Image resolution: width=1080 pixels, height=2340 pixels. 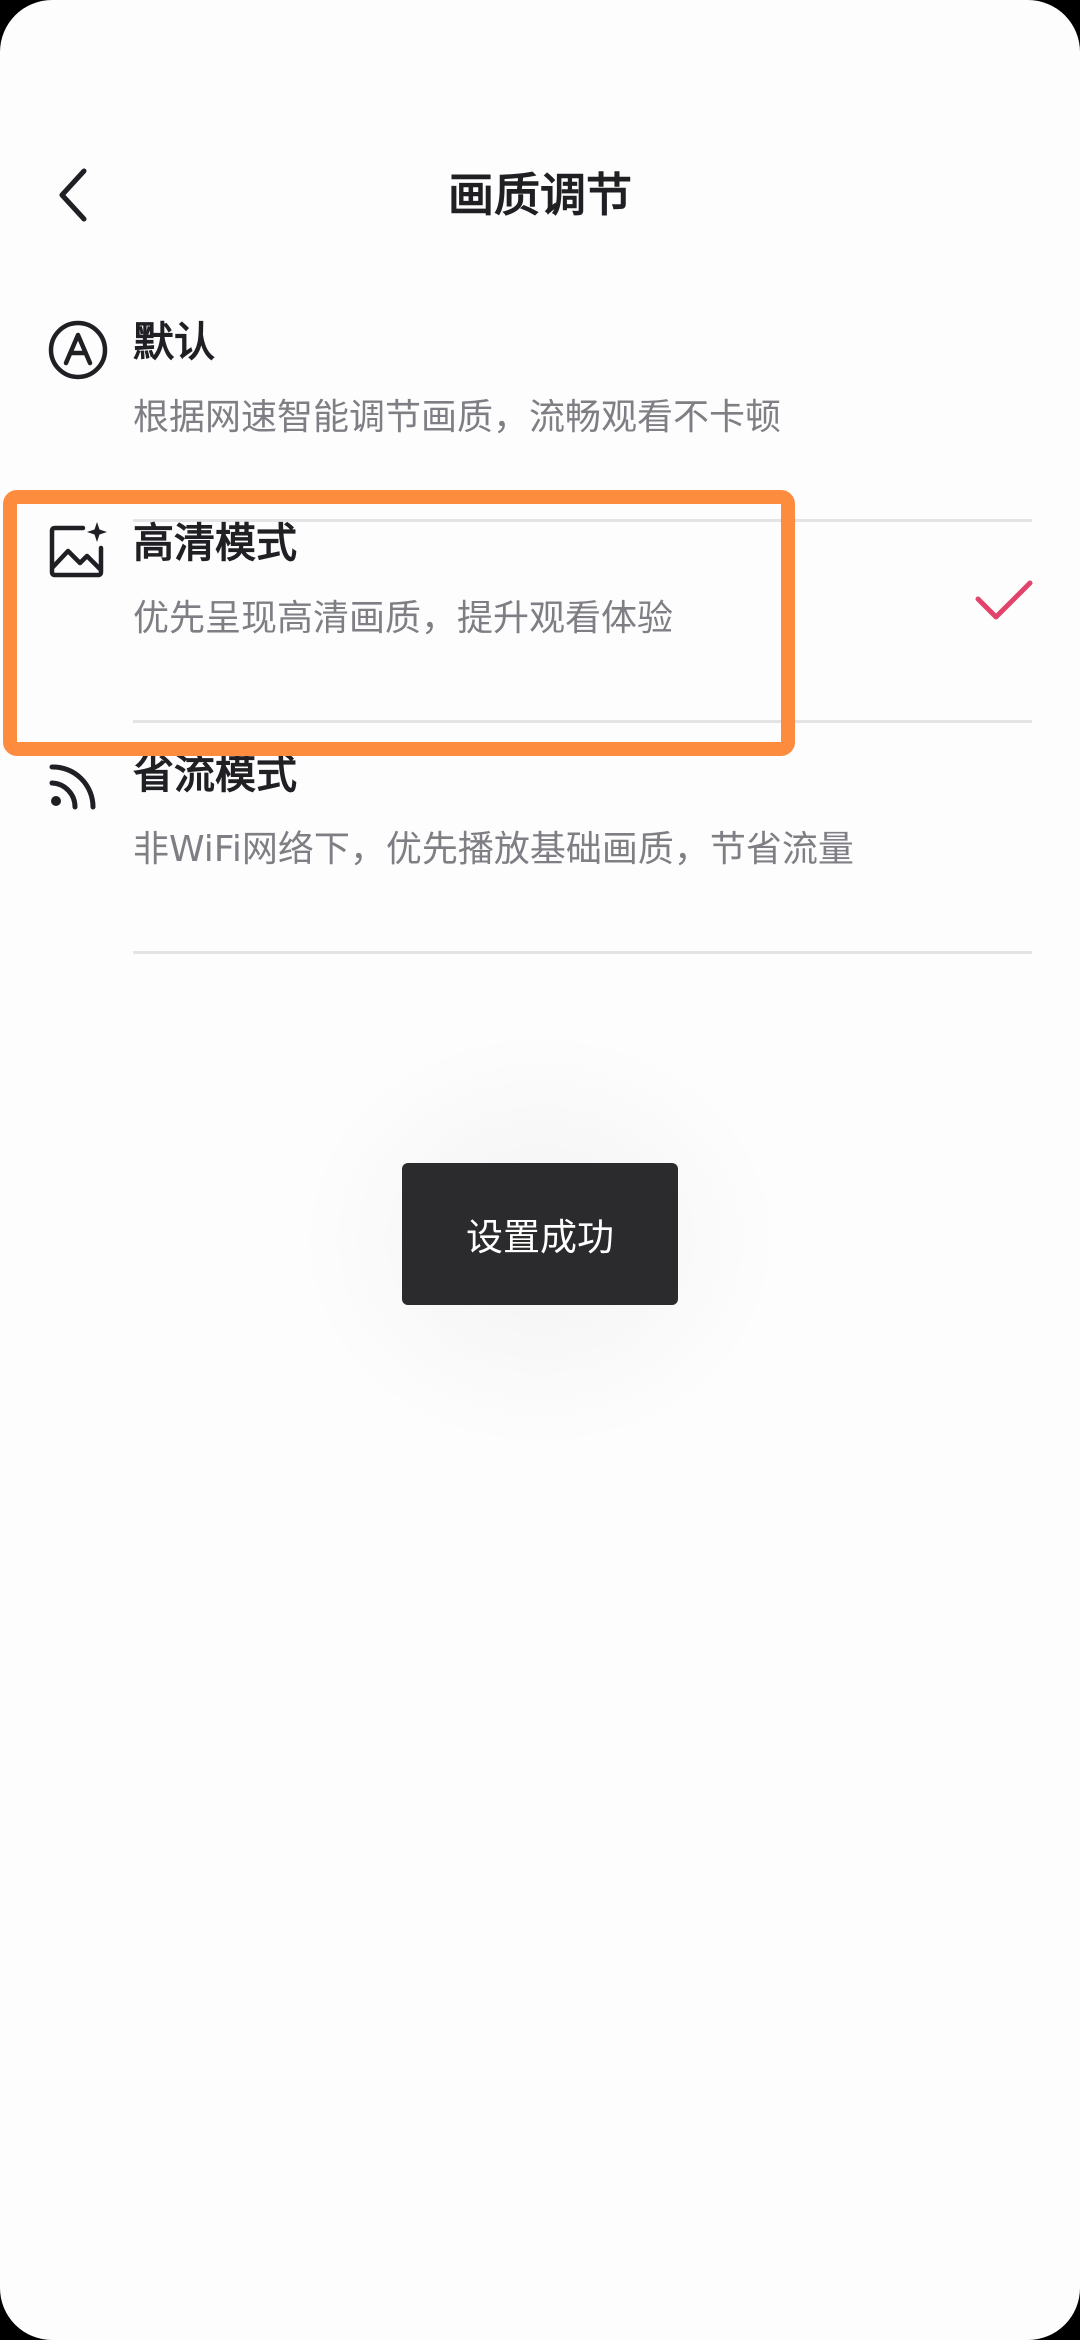 I want to click on auto-a-icon, so click(x=78, y=350).